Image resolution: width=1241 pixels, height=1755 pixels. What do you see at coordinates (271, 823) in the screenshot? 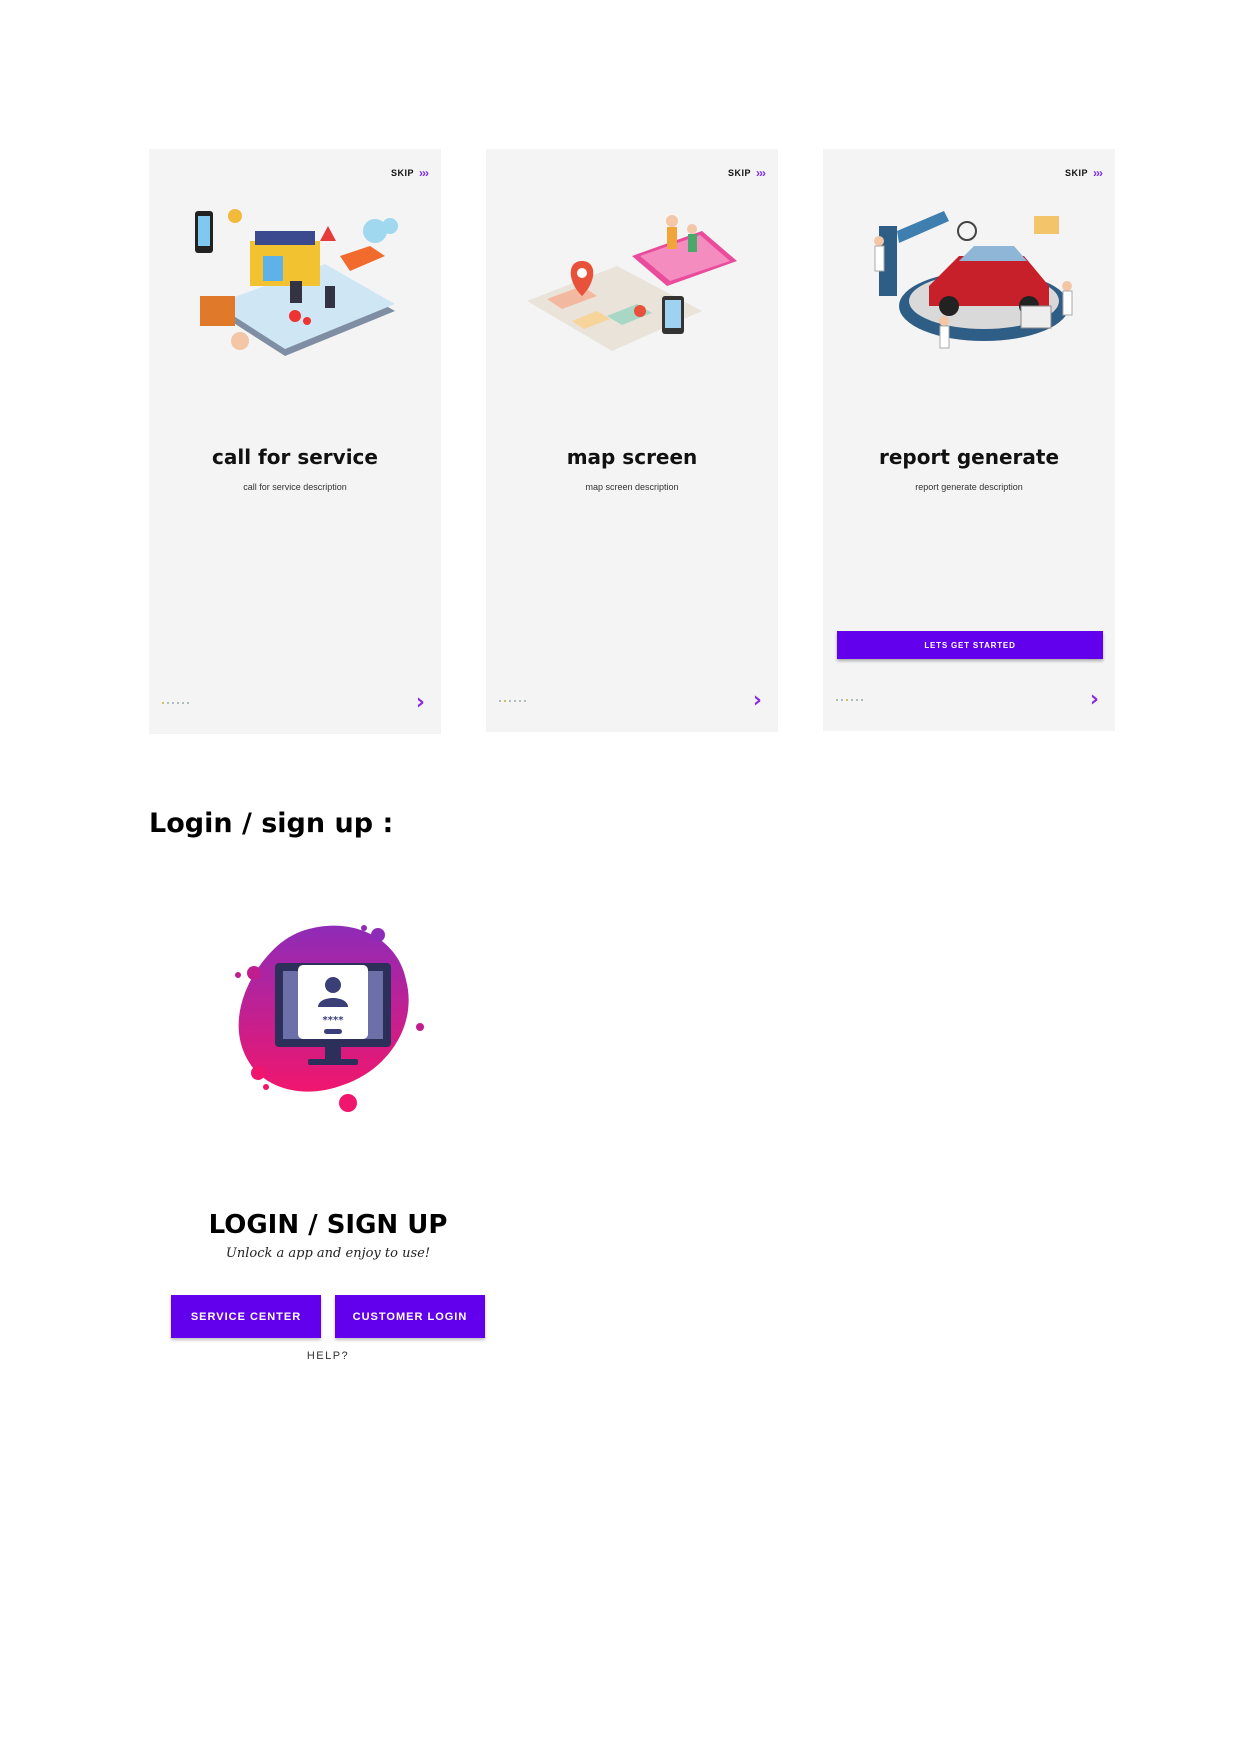
I see `section-heading: Login / sign up :` at bounding box center [271, 823].